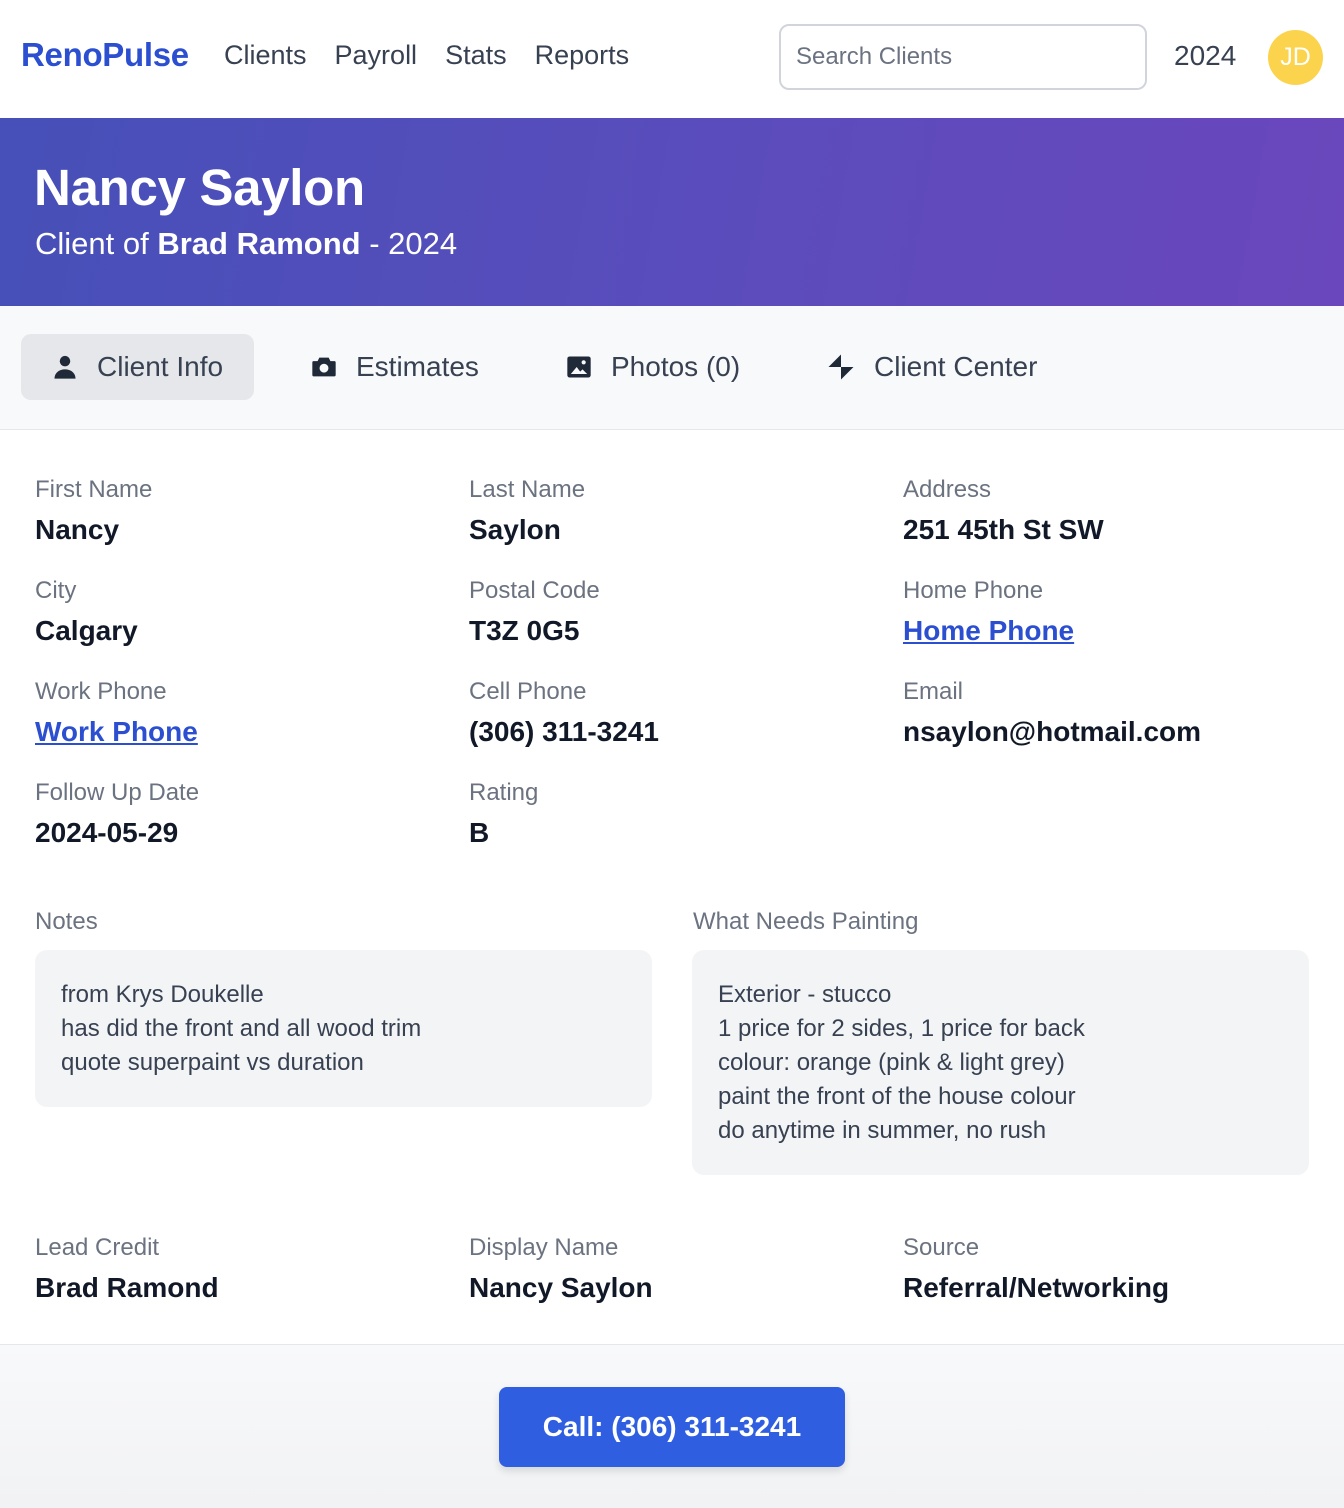 The image size is (1344, 1508). Describe the element at coordinates (199, 187) in the screenshot. I see `page-title: Nancy Saylon` at that location.